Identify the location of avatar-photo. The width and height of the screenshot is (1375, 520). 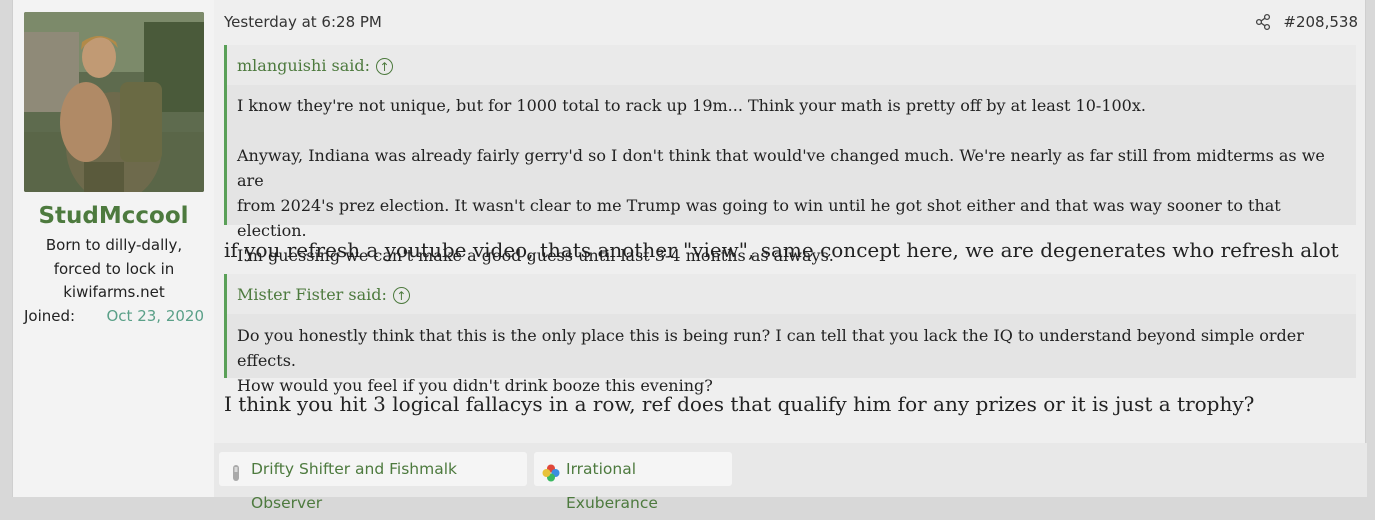
(114, 102).